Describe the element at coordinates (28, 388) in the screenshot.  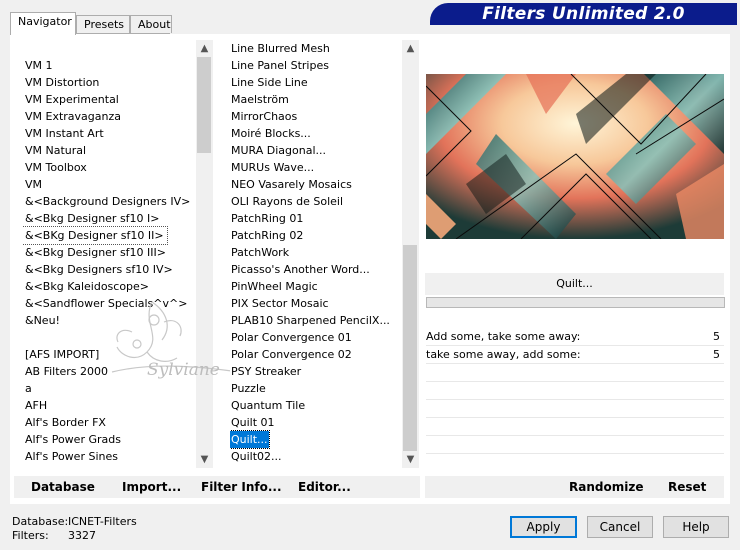
I see `category-list-item: a` at that location.